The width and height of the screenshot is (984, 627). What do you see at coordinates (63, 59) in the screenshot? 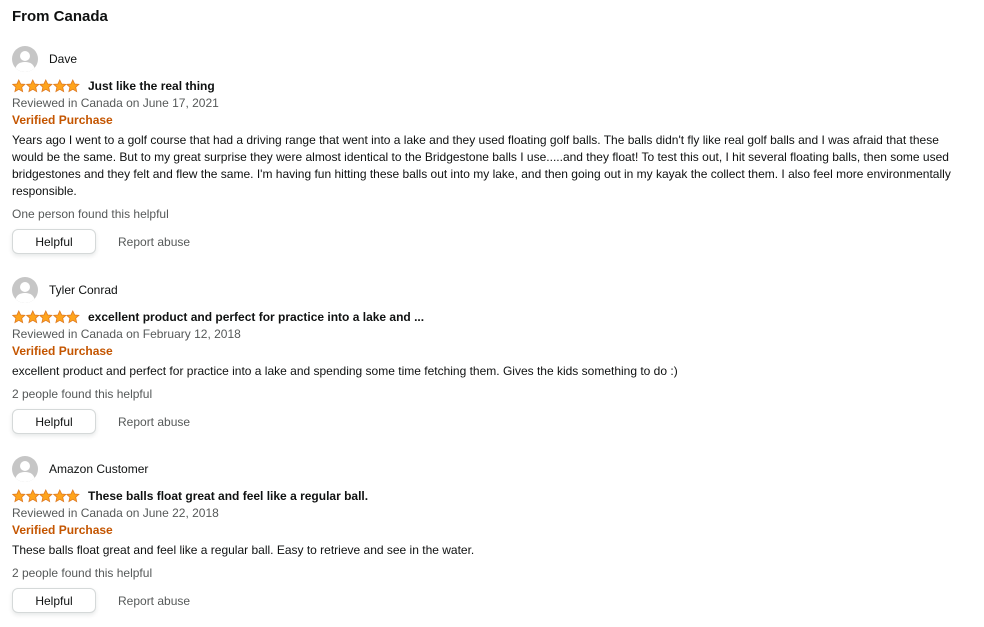
I see `reviewer-name: Dave` at bounding box center [63, 59].